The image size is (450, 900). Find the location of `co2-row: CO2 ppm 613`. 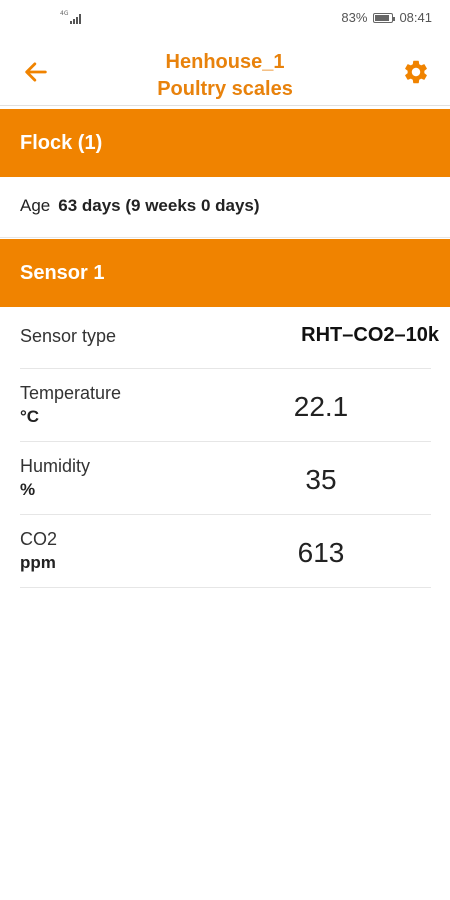

co2-row: CO2 ppm 613 is located at coordinates (225, 551).